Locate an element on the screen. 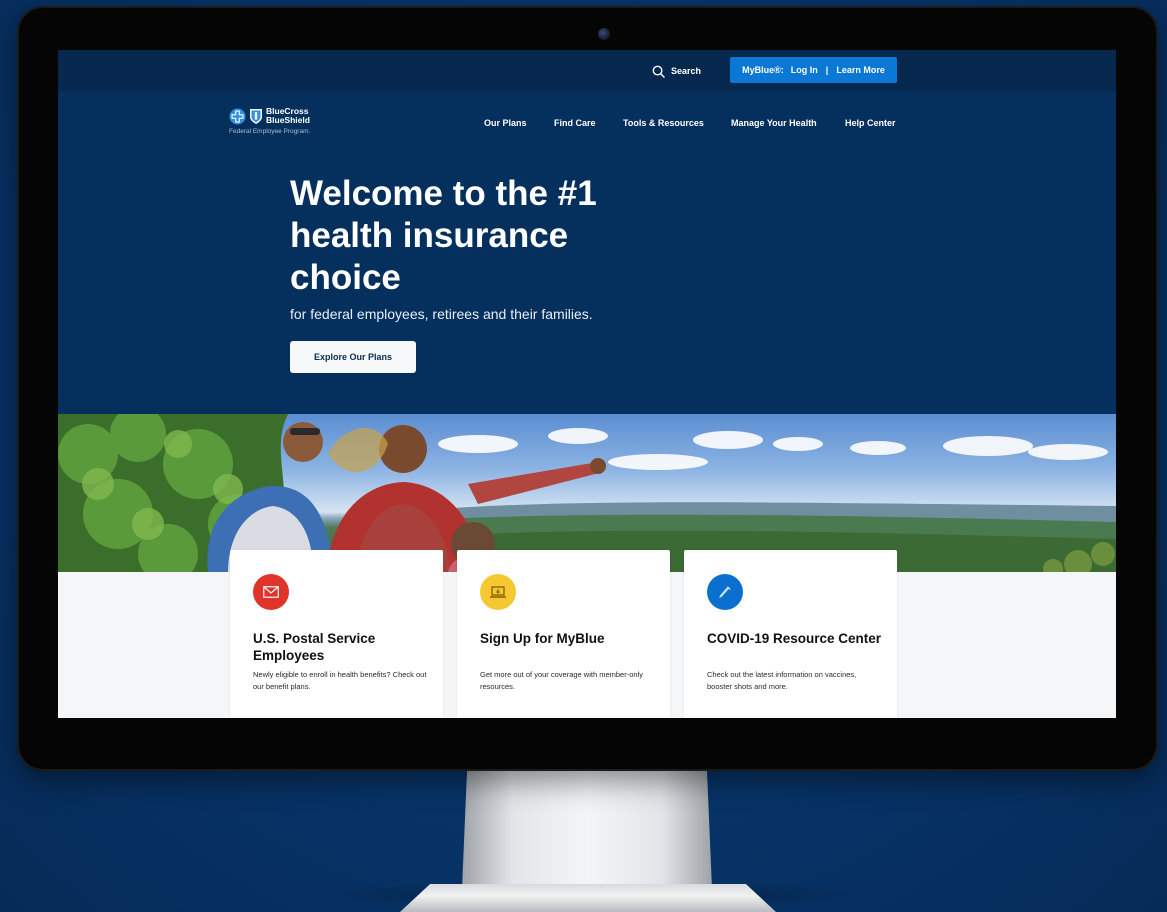  login-link: Log In is located at coordinates (804, 70).